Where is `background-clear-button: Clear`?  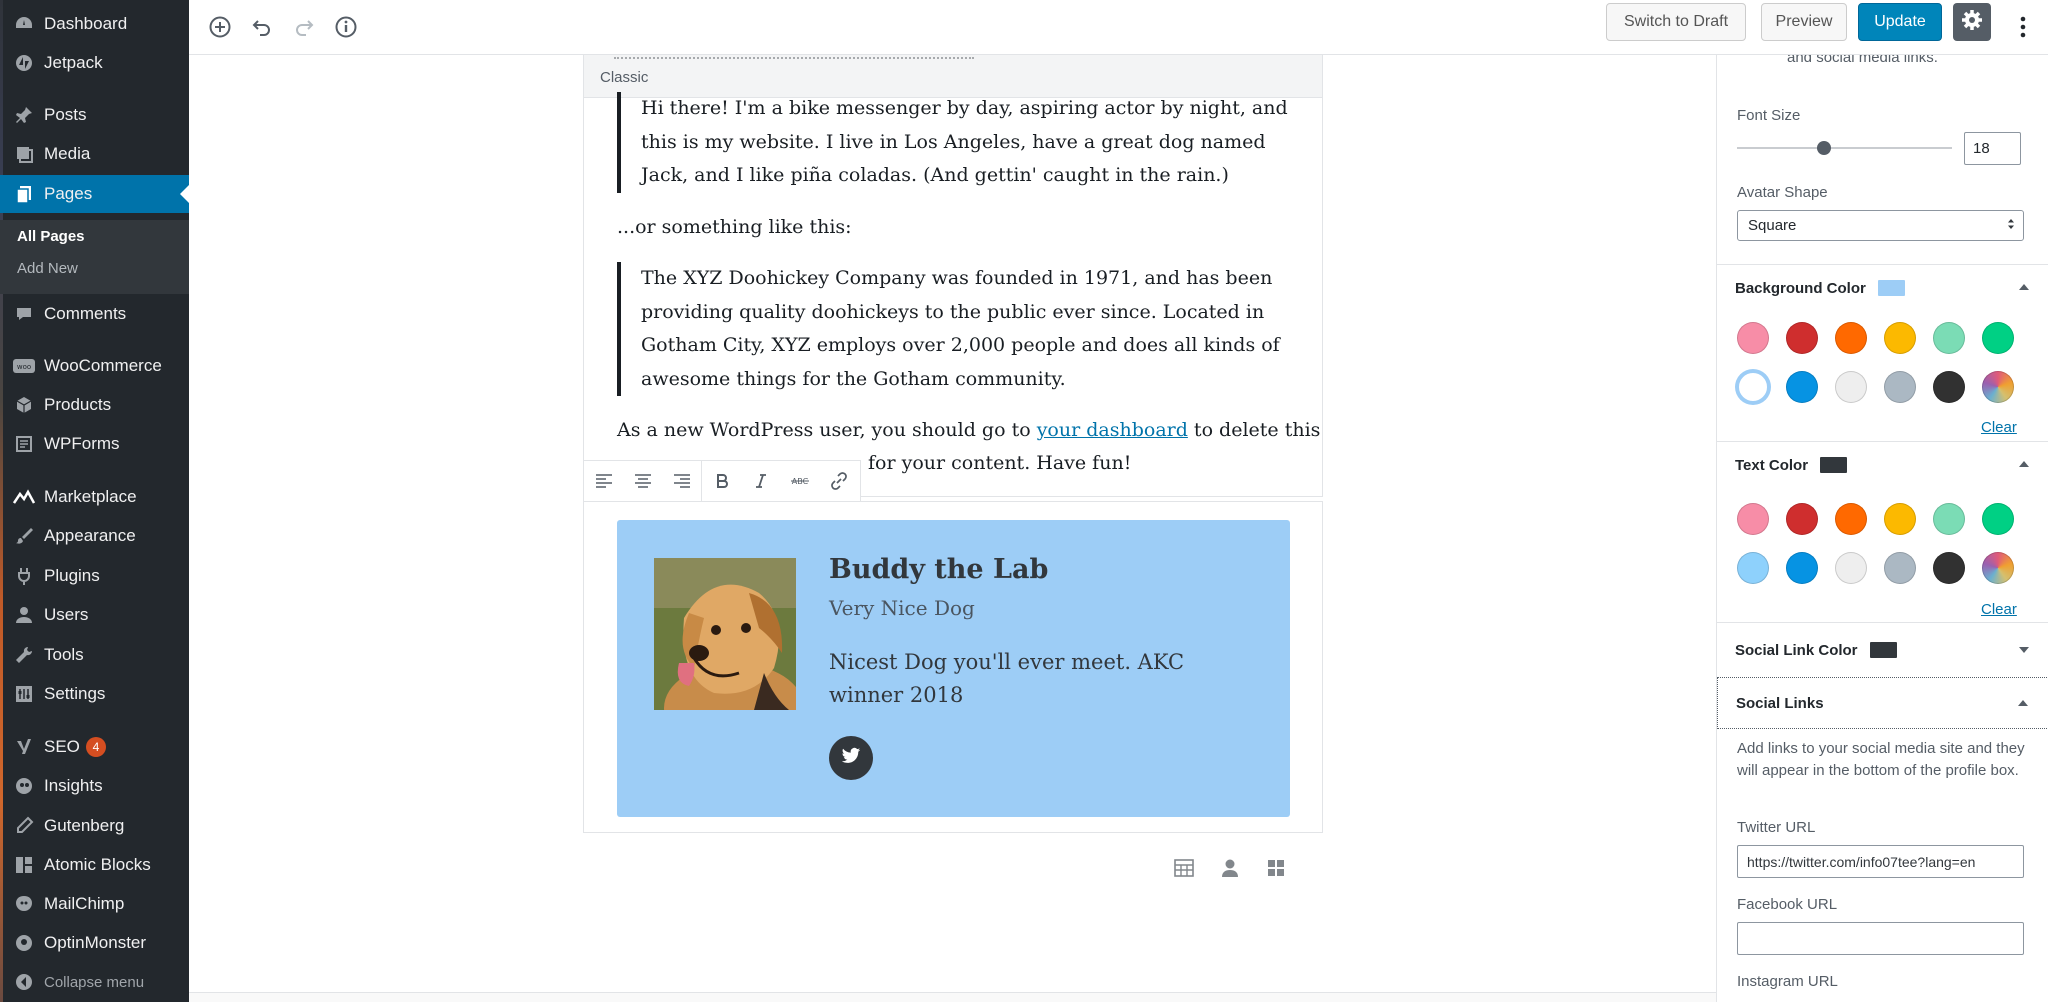
background-clear-button: Clear is located at coordinates (1999, 427).